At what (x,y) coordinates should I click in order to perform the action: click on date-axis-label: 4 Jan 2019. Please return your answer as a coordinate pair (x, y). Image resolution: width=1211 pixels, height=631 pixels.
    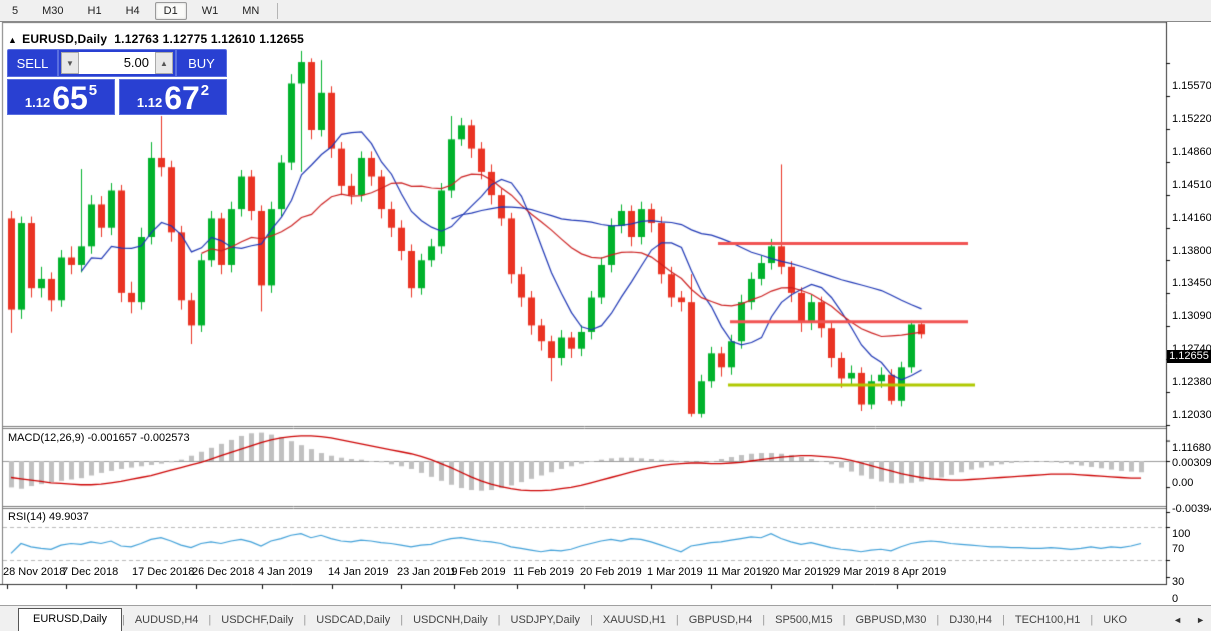
    Looking at the image, I should click on (285, 572).